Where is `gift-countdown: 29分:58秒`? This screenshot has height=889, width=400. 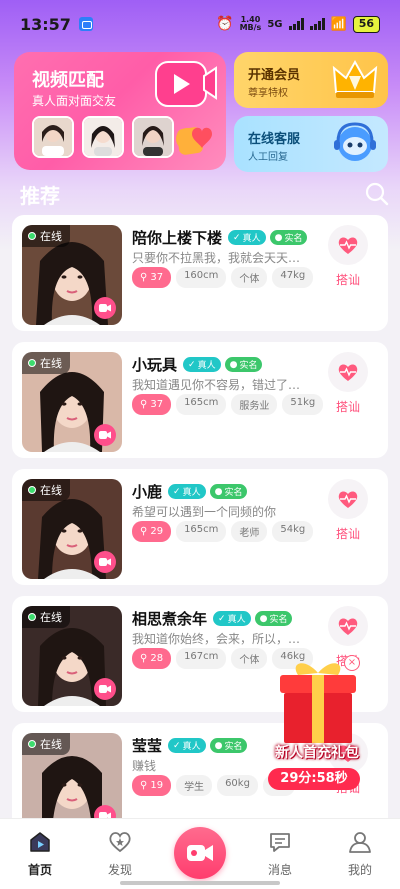
gift-countdown: 29分:58秒 is located at coordinates (314, 779).